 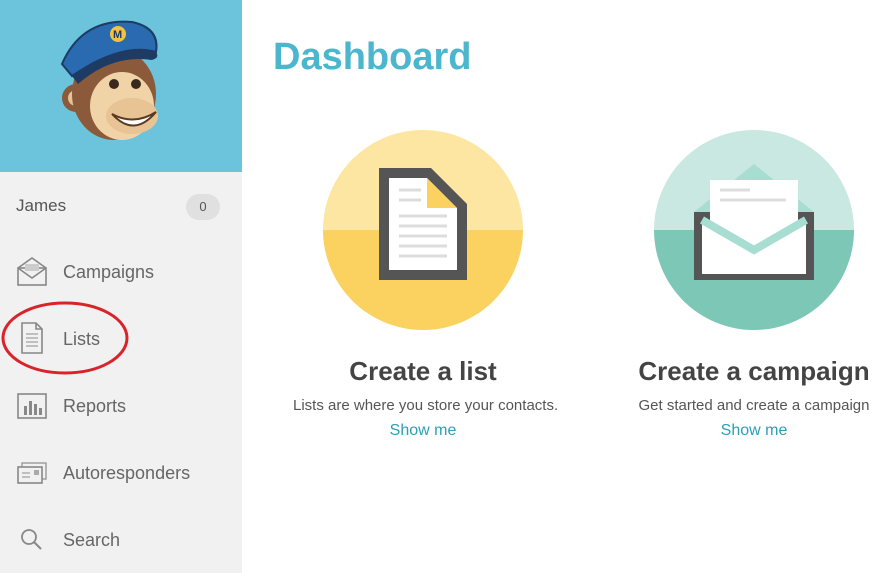 I want to click on logo-header: M, so click(x=121, y=86).